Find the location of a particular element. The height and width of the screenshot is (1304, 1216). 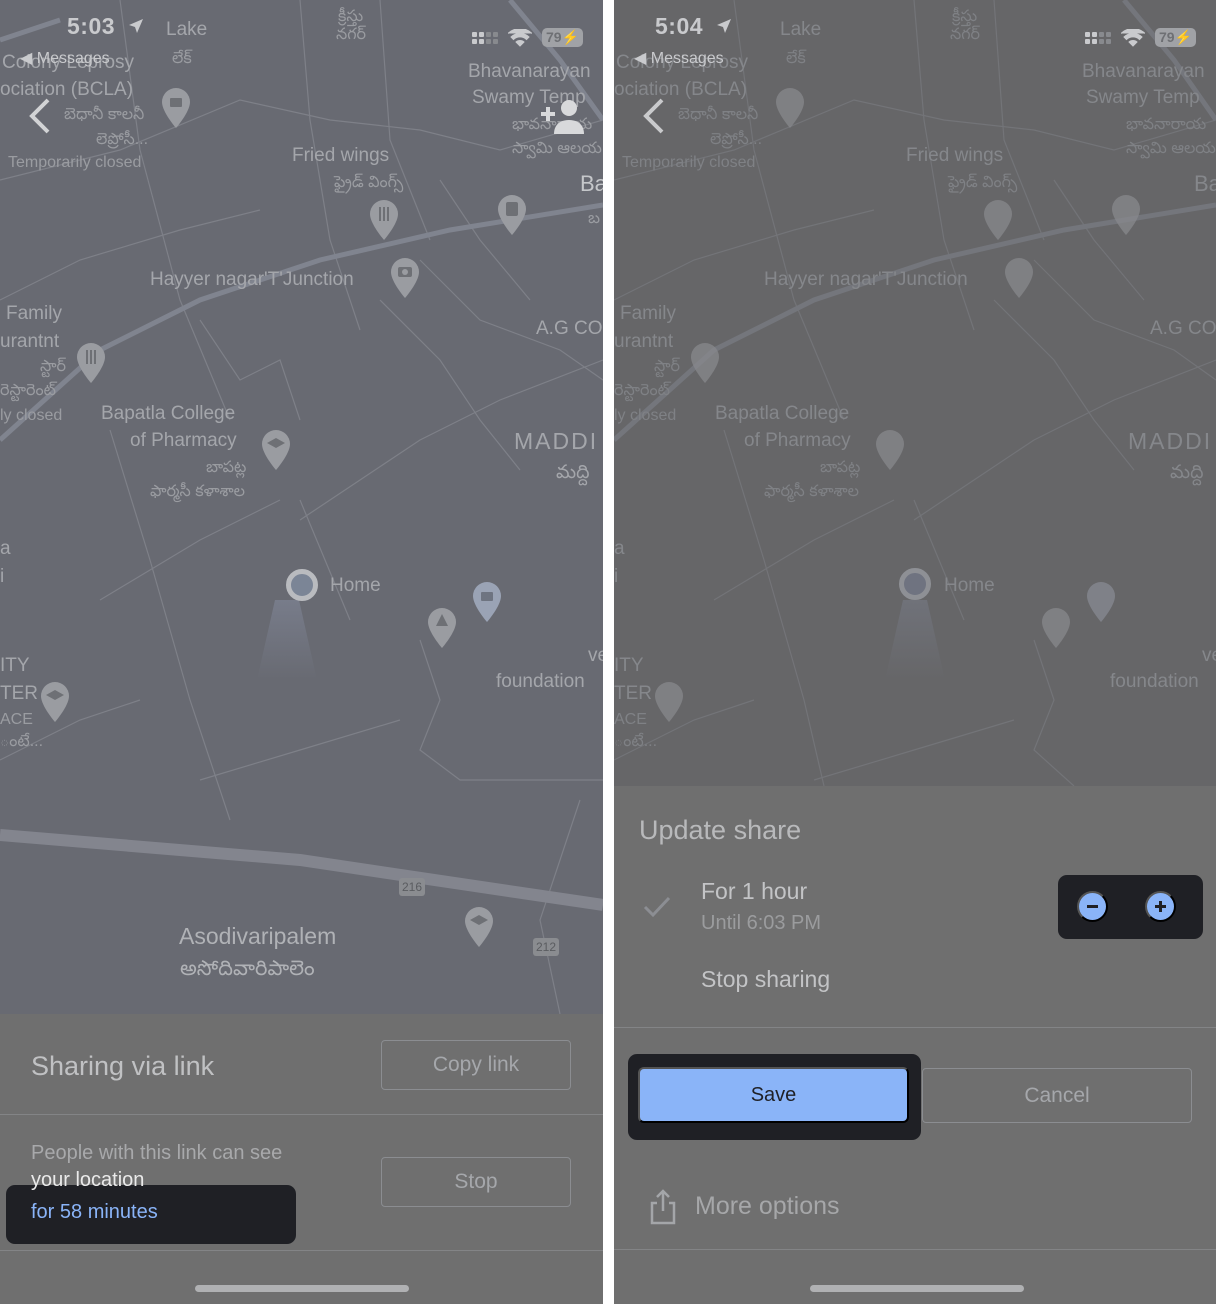

decrease-duration-button is located at coordinates (1092, 906).